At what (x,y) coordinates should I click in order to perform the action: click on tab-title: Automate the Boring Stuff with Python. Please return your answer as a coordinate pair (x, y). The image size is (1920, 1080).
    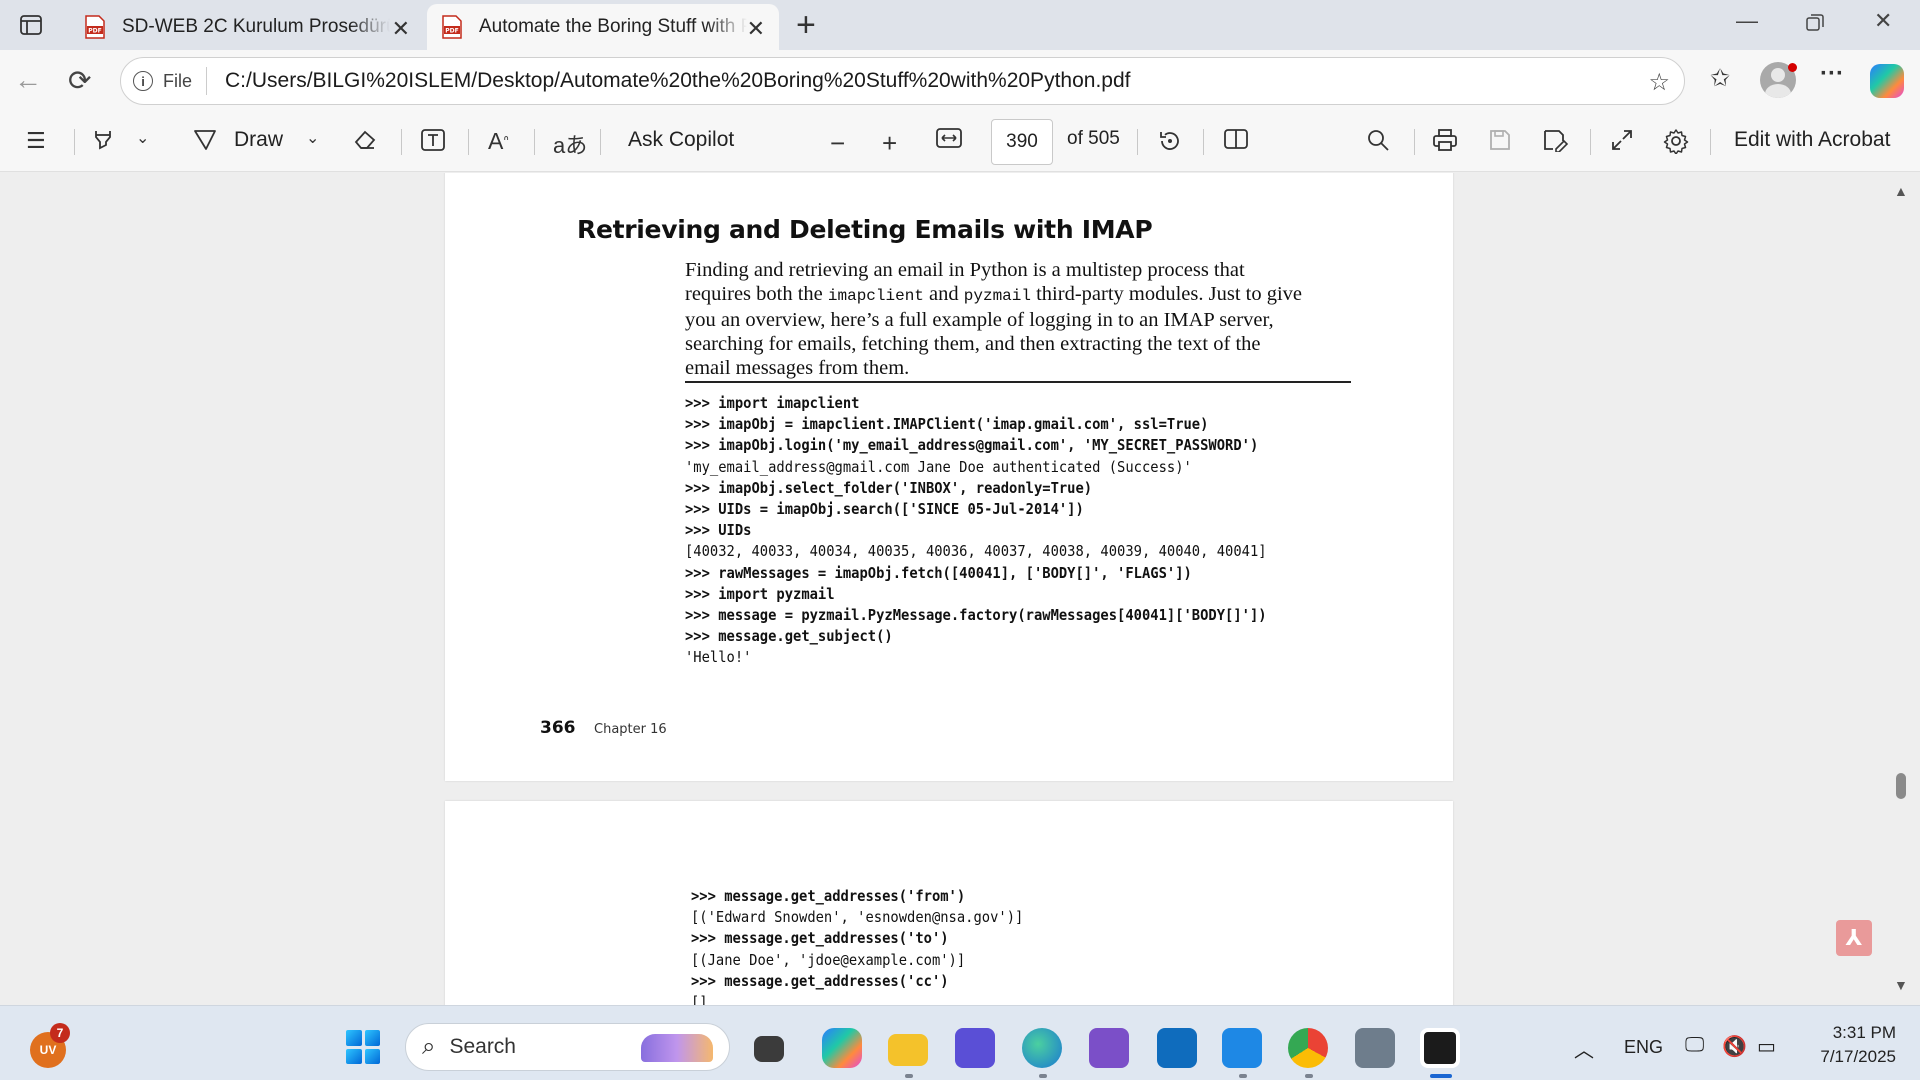
    Looking at the image, I should click on (613, 26).